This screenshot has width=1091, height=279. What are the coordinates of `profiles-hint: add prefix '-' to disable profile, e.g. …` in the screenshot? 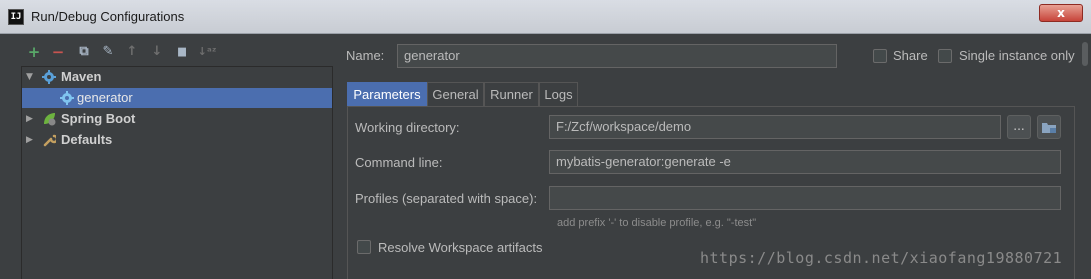 It's located at (657, 223).